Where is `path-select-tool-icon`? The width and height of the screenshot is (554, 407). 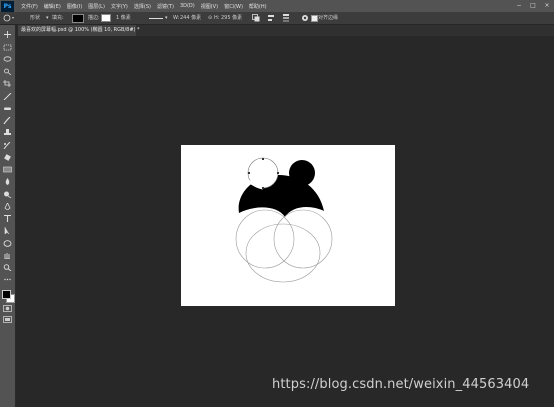
path-select-tool-icon is located at coordinates (7, 230).